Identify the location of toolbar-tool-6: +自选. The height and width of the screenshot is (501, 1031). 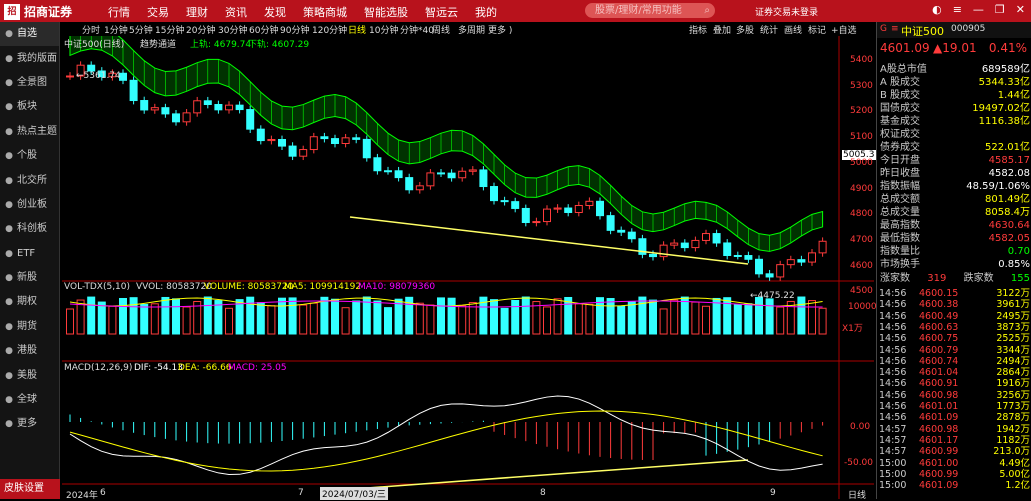
(844, 29).